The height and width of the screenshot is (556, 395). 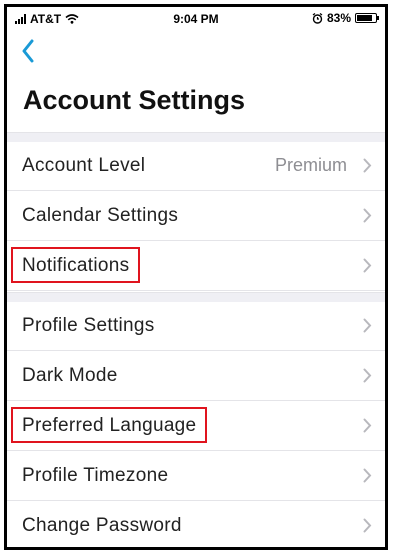 I want to click on chevron-left-icon, so click(x=28, y=51).